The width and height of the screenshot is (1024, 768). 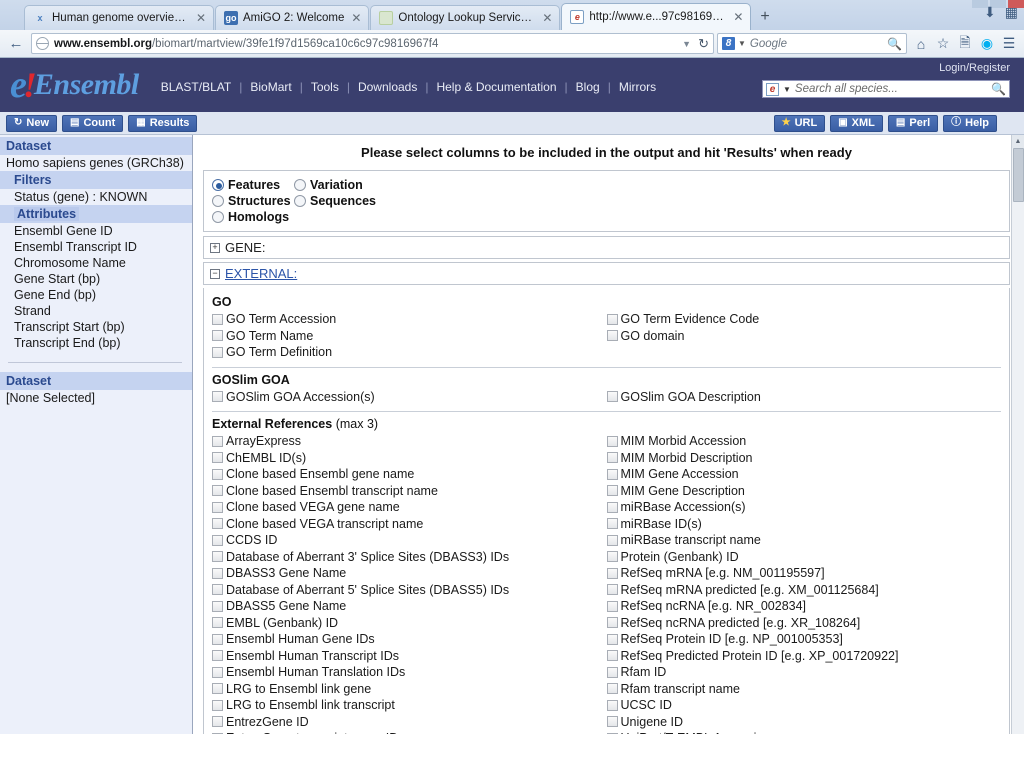 I want to click on download-icon: ⬇, so click(x=990, y=12).